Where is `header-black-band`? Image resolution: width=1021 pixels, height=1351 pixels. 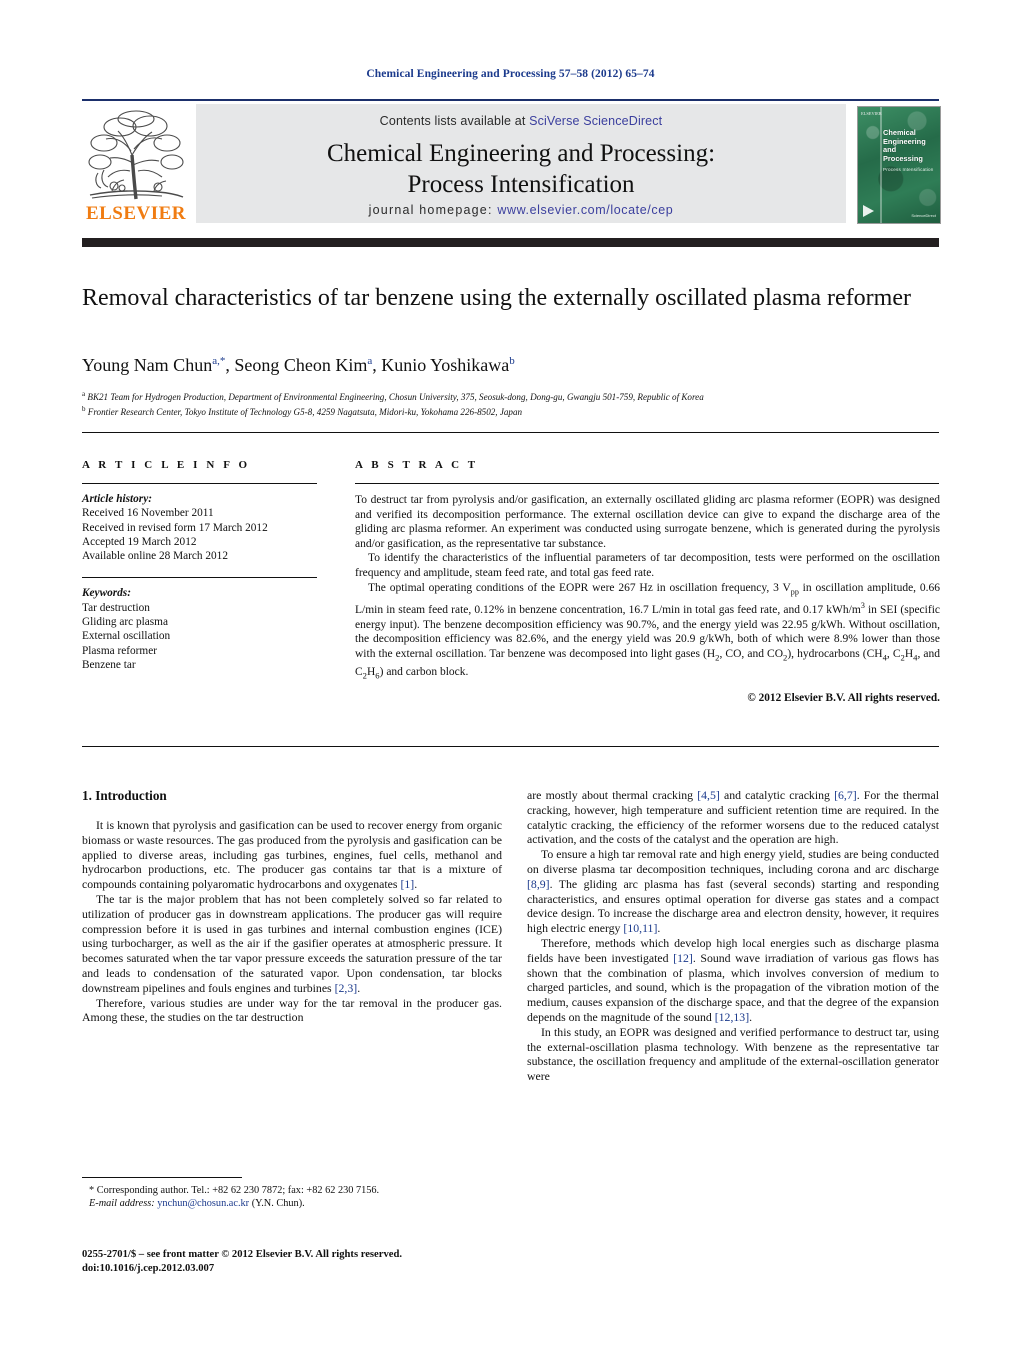
header-black-band is located at coordinates (510, 242).